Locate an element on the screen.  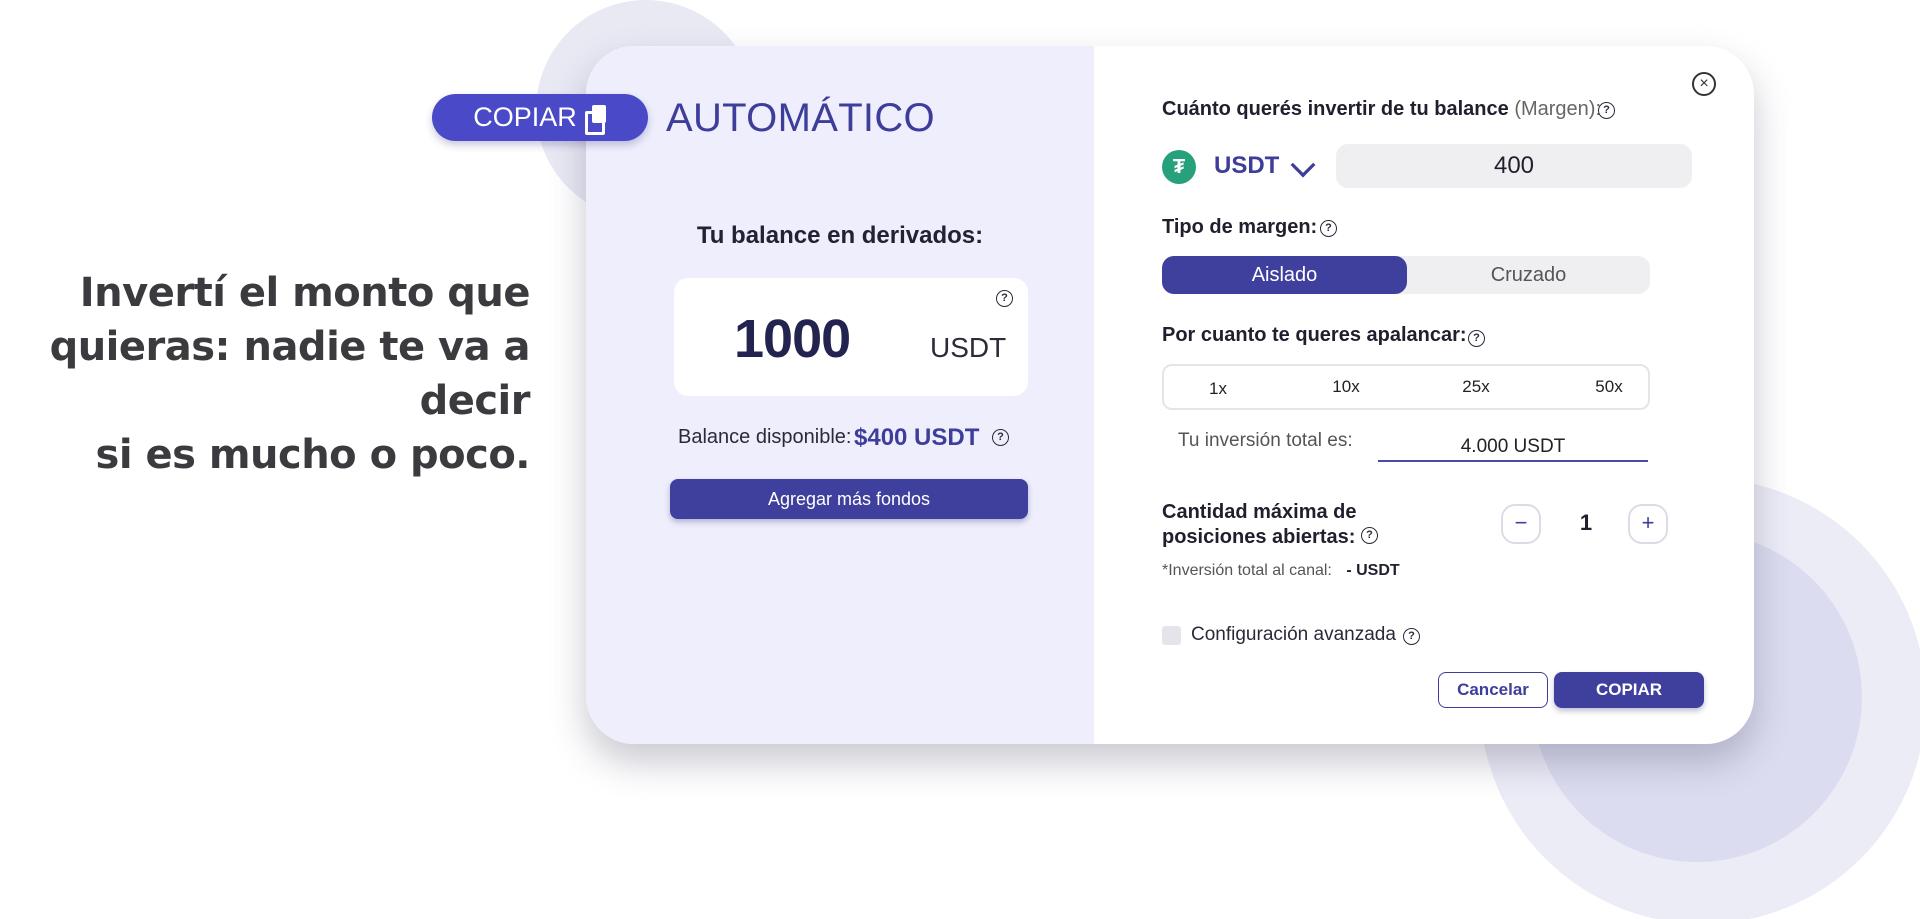
amount-input is located at coordinates (1514, 166).